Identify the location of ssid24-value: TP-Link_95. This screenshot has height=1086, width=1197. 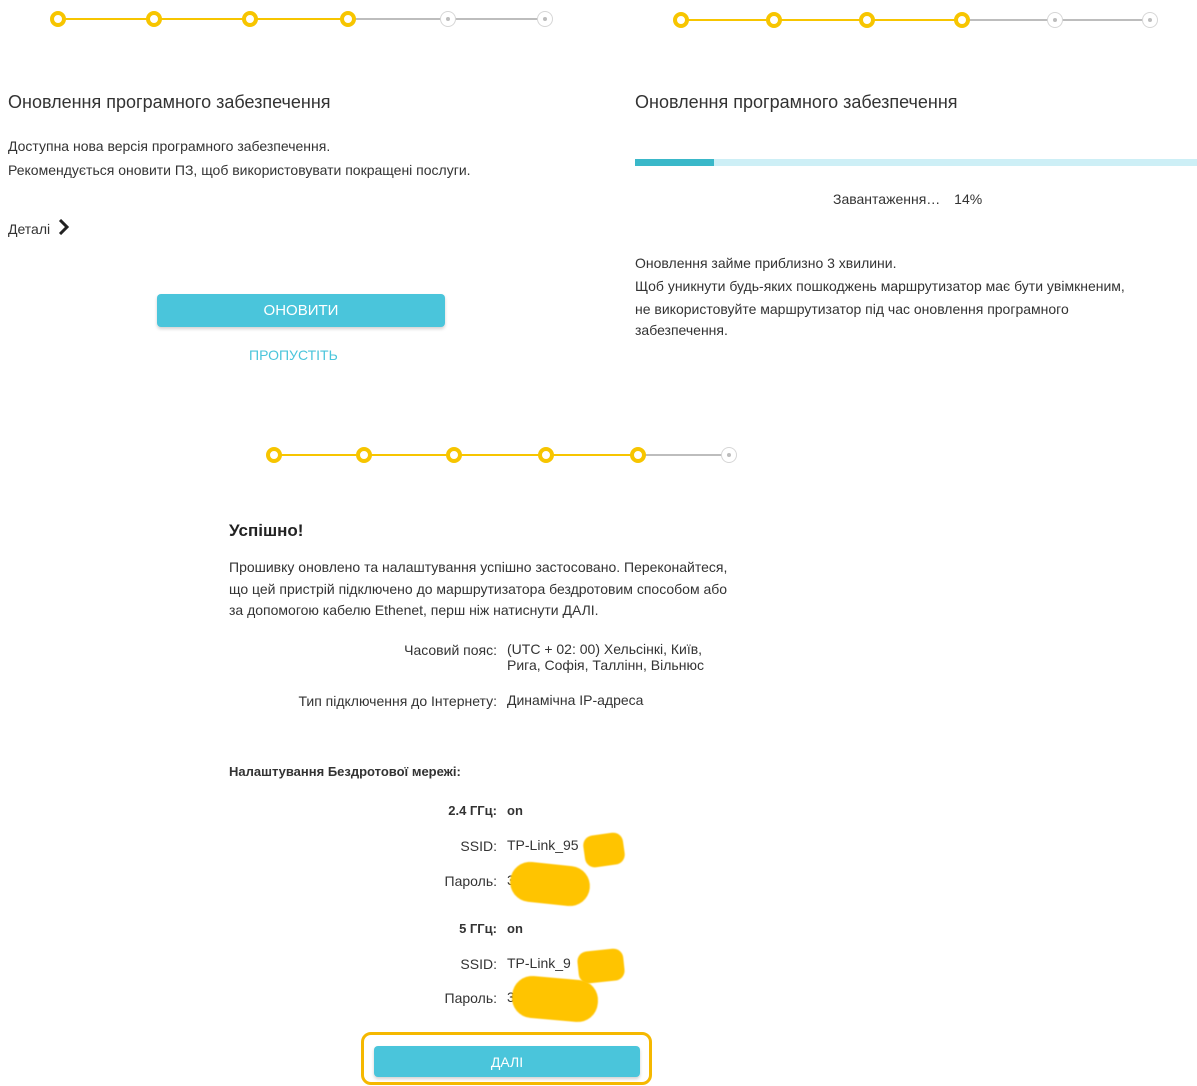
(543, 845).